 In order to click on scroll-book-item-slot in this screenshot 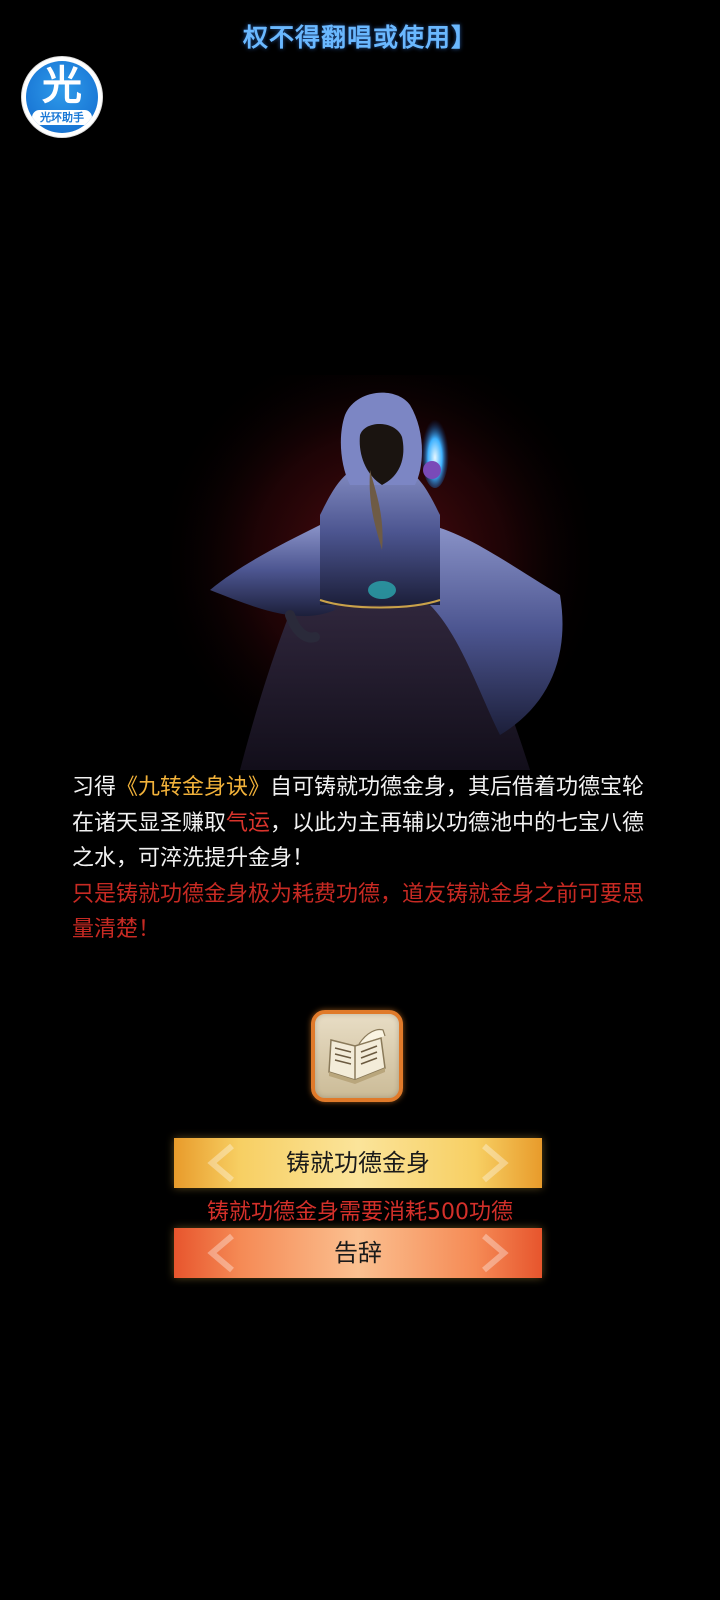, I will do `click(357, 1056)`.